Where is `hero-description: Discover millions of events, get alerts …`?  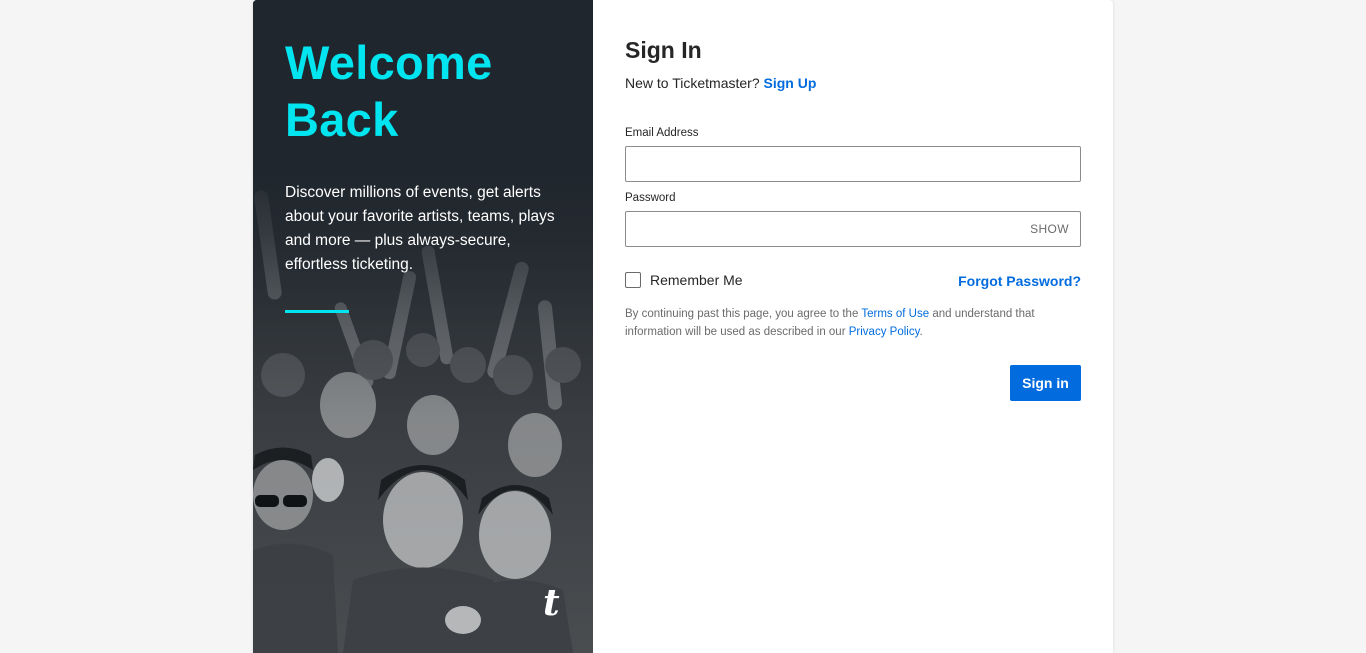
hero-description: Discover millions of events, get alerts … is located at coordinates (420, 228).